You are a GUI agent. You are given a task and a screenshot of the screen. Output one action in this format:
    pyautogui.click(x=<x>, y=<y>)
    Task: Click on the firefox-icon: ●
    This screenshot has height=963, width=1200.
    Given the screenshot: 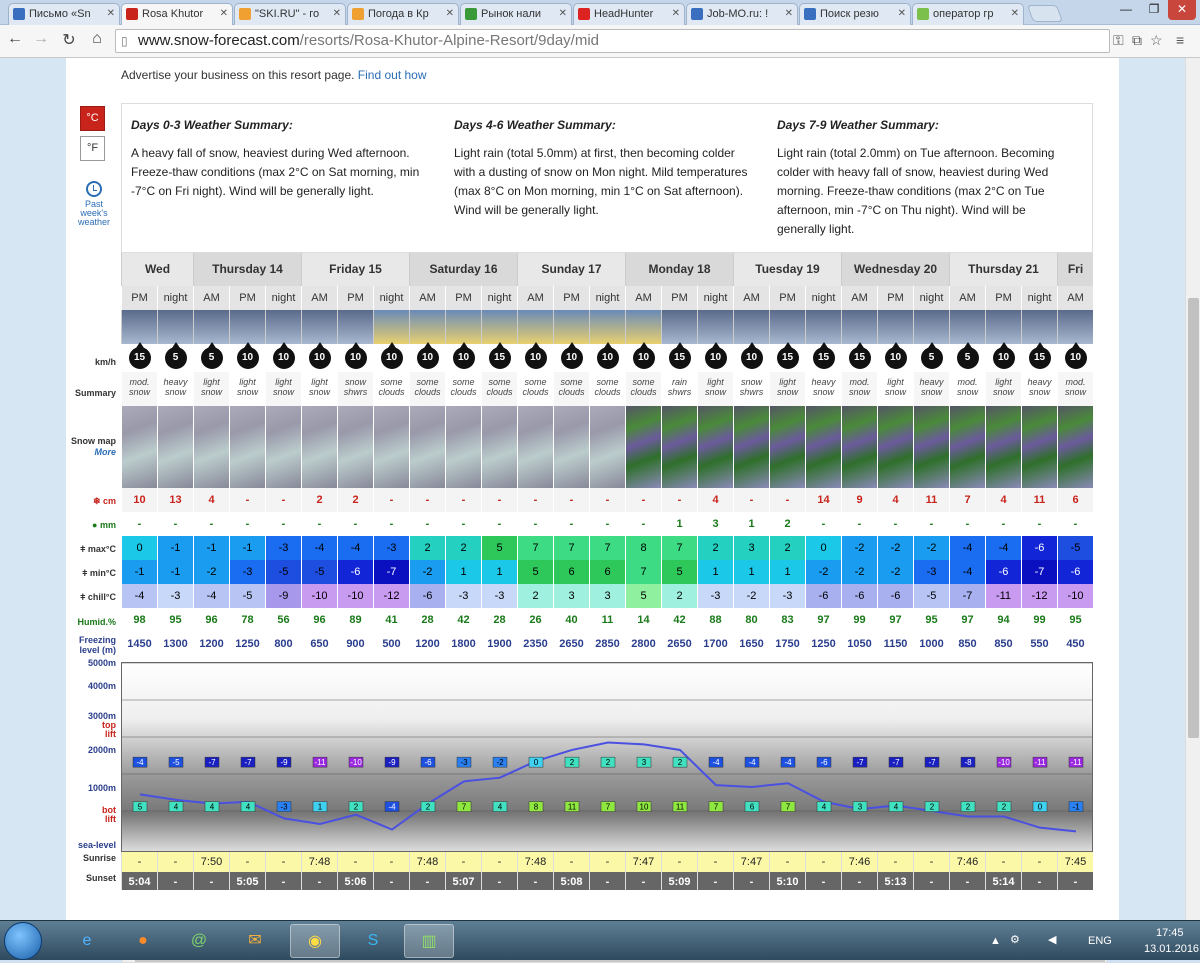 What is the action you would take?
    pyautogui.click(x=143, y=941)
    